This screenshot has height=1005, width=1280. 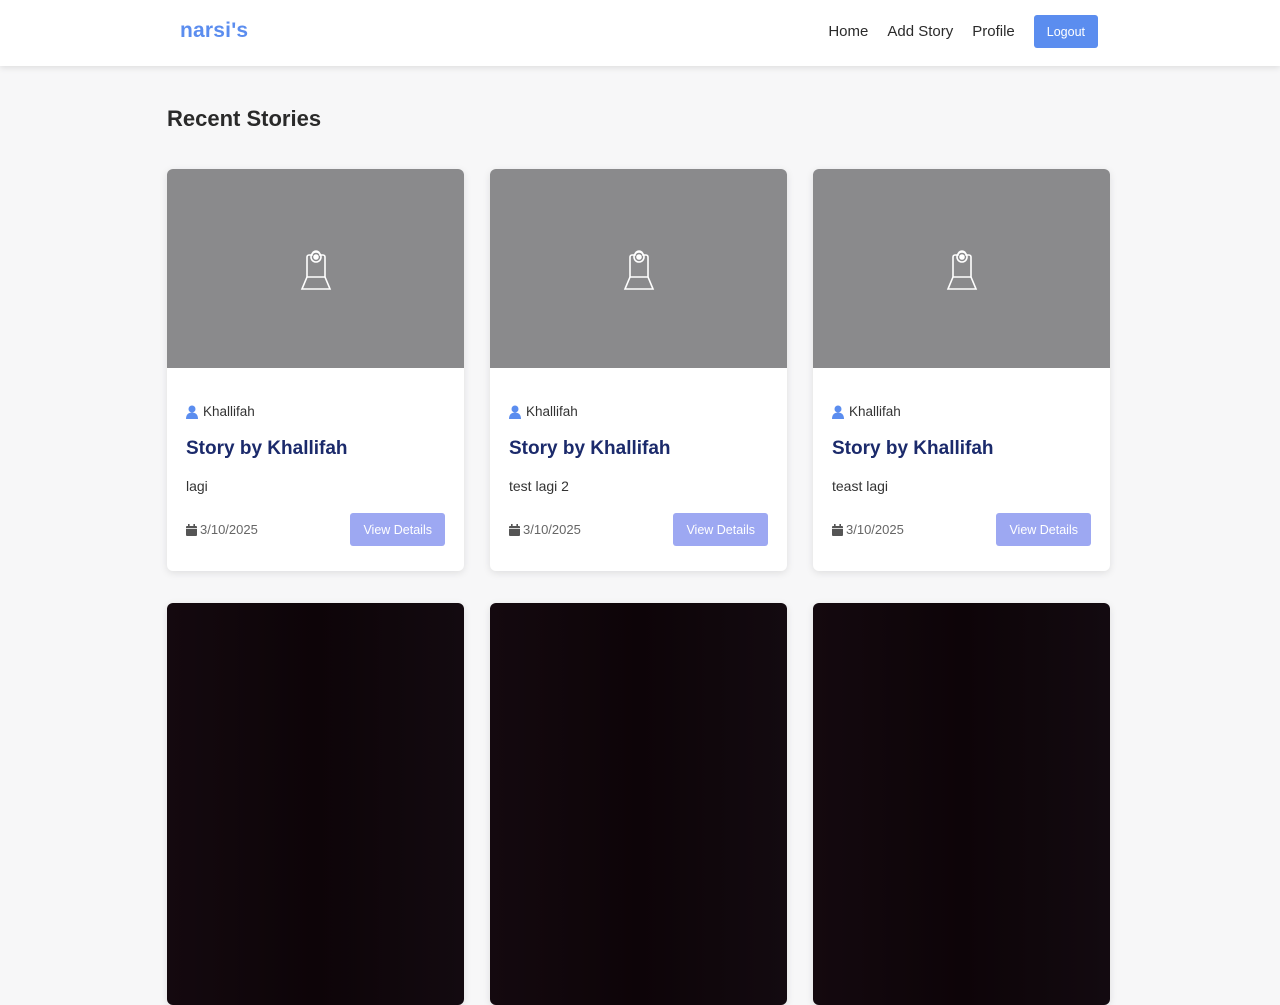 What do you see at coordinates (214, 31) in the screenshot?
I see `brand-logo: narsi's` at bounding box center [214, 31].